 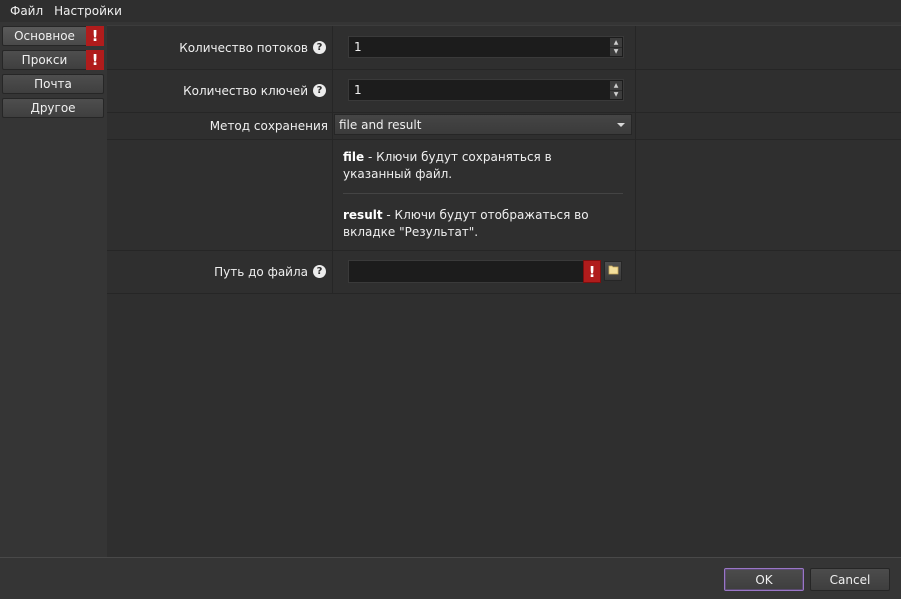 I want to click on file-path-input, so click(x=467, y=271).